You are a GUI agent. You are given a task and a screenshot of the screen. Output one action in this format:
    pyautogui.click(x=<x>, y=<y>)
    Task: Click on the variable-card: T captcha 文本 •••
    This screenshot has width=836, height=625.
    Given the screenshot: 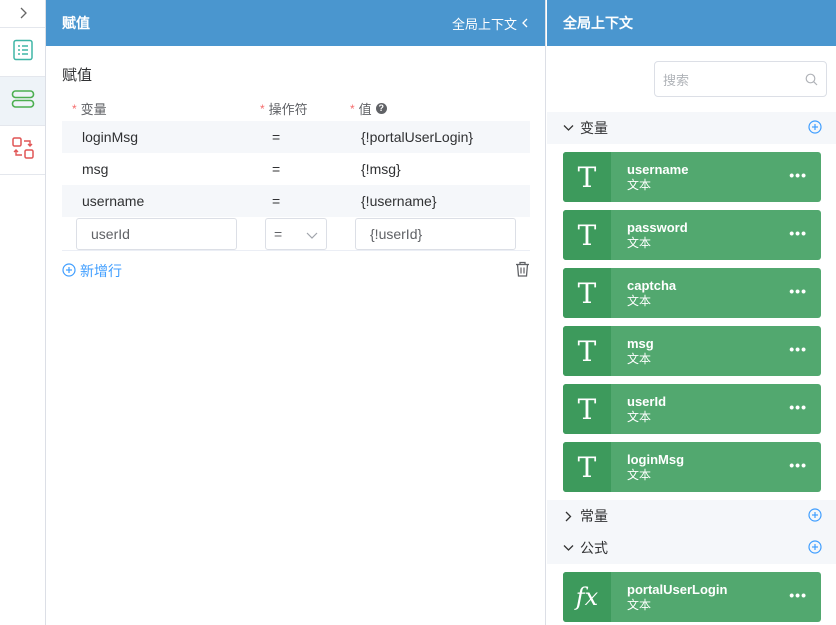 What is the action you would take?
    pyautogui.click(x=692, y=293)
    